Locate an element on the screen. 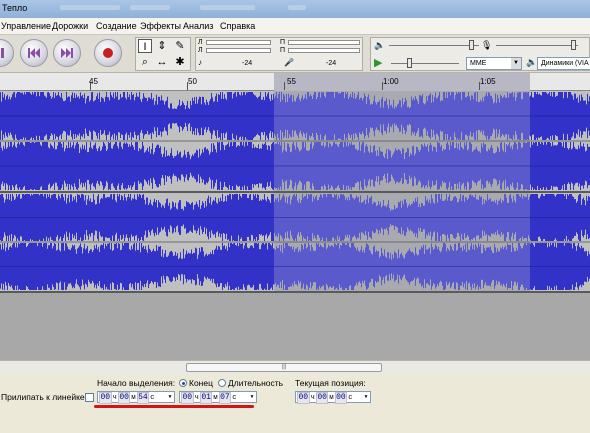  audio-host-select: MME ▼ is located at coordinates (494, 63).